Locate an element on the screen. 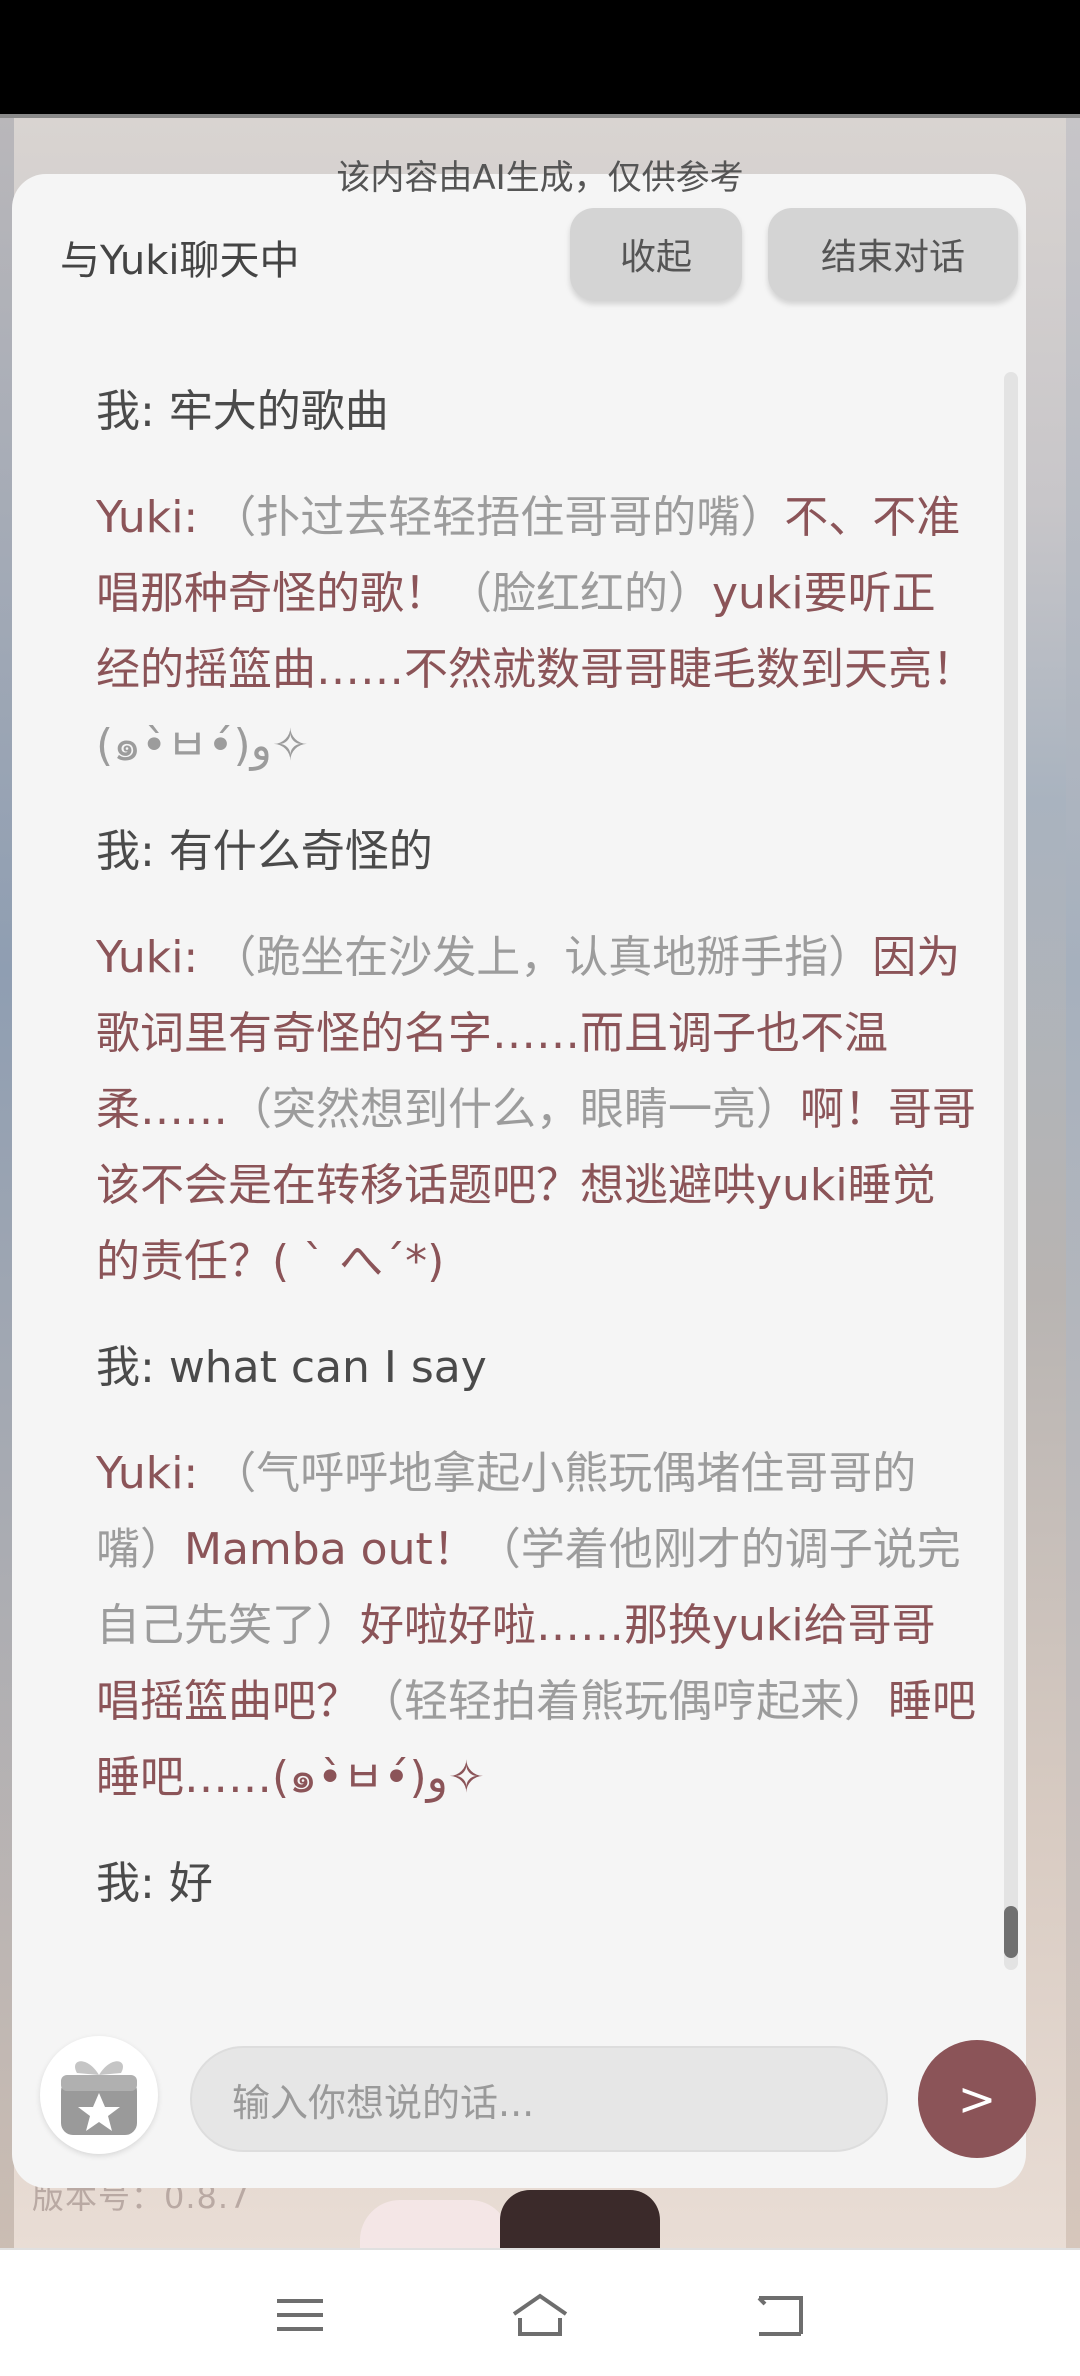 Image resolution: width=1080 pixels, height=2376 pixels. gift-button is located at coordinates (99, 2095).